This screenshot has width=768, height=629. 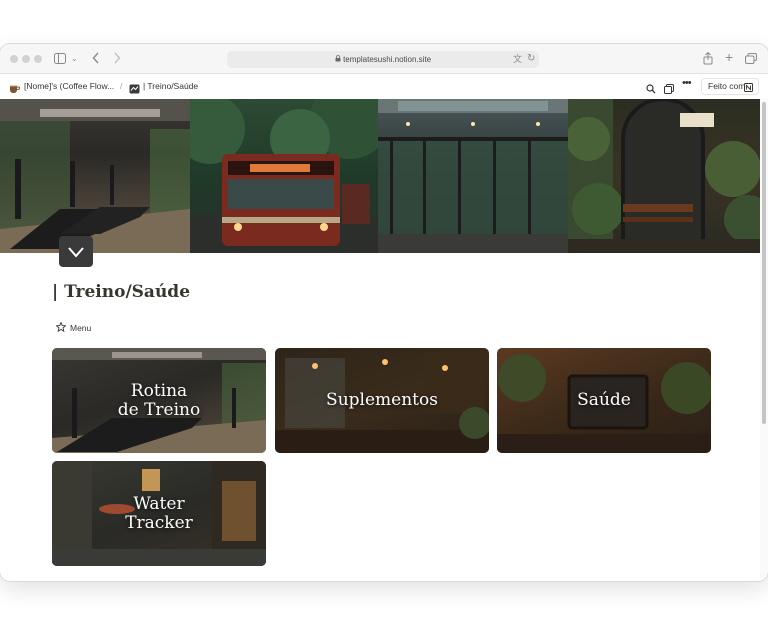 What do you see at coordinates (14, 59) in the screenshot?
I see `close-window-button` at bounding box center [14, 59].